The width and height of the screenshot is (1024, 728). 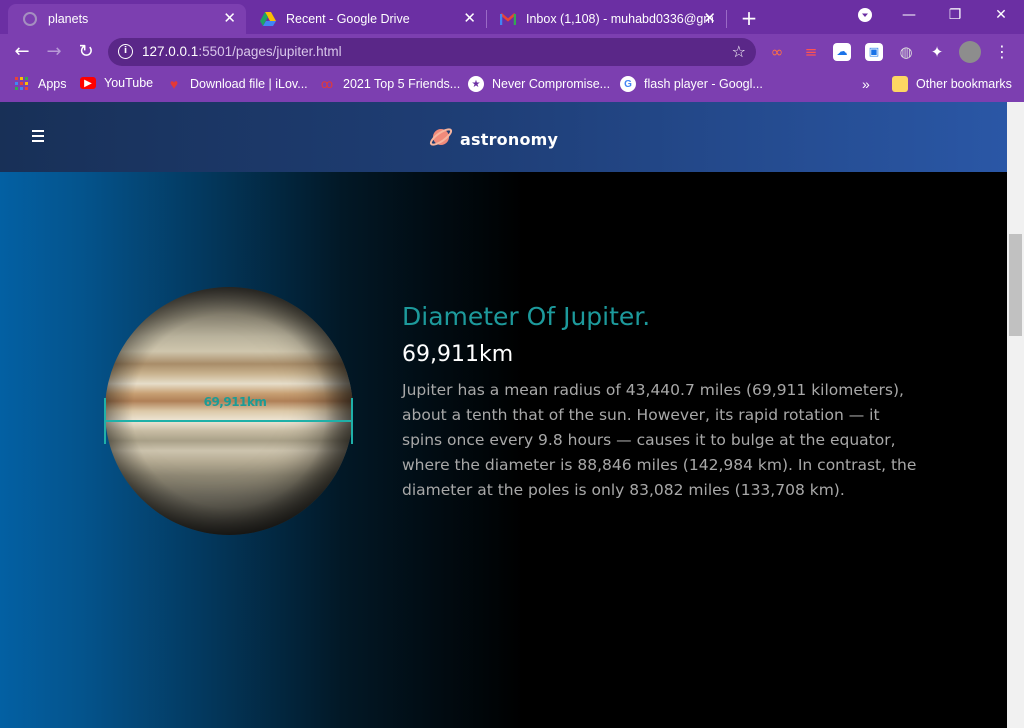 I want to click on url-text: 127.0.0.1:5501/pages/jupiter.html, so click(x=242, y=51).